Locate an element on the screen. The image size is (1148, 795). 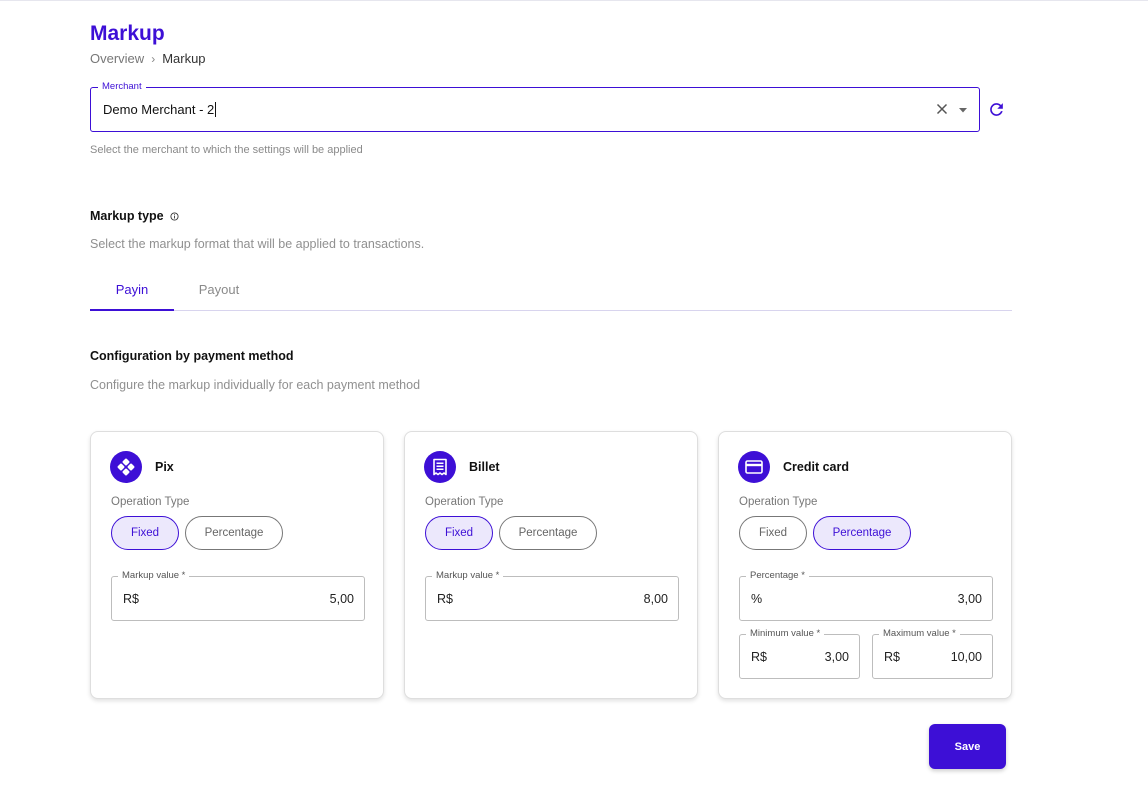
merchant-value: Demo Merchant - 2 is located at coordinates (159, 109).